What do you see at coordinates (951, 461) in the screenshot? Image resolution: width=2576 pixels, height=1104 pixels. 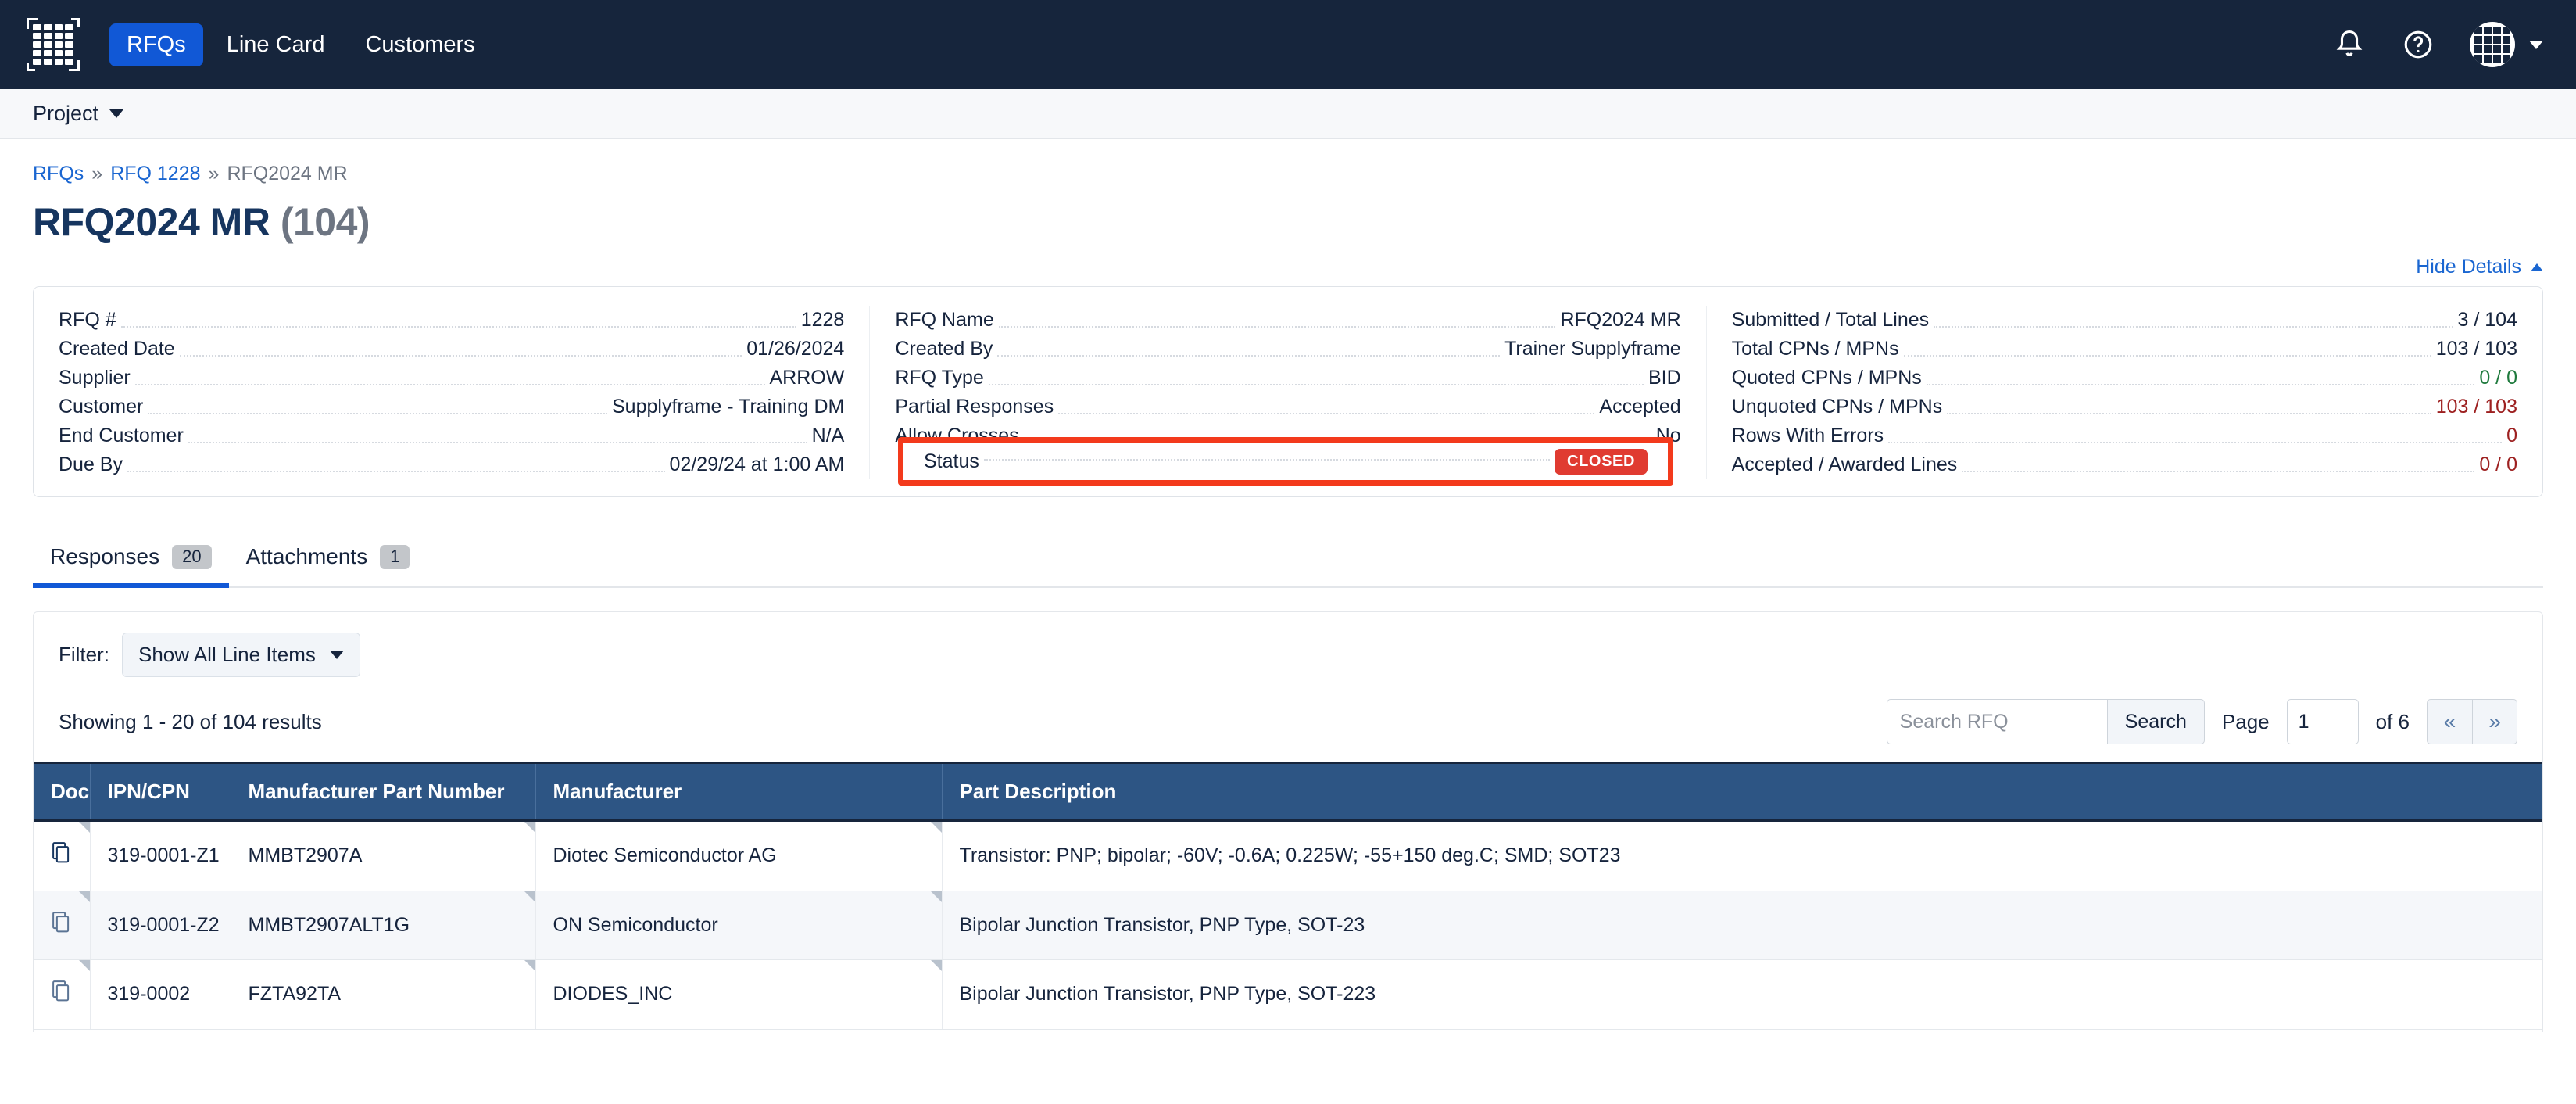 I see `detail-label: Status` at bounding box center [951, 461].